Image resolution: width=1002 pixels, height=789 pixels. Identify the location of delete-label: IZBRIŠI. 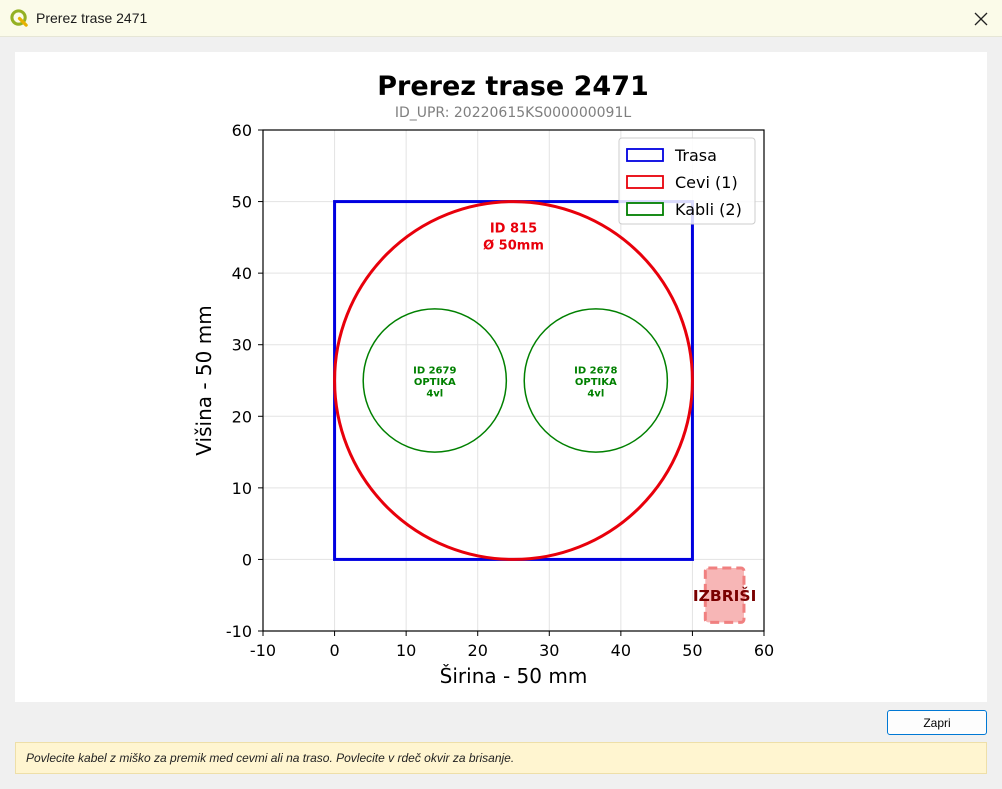
(724, 595).